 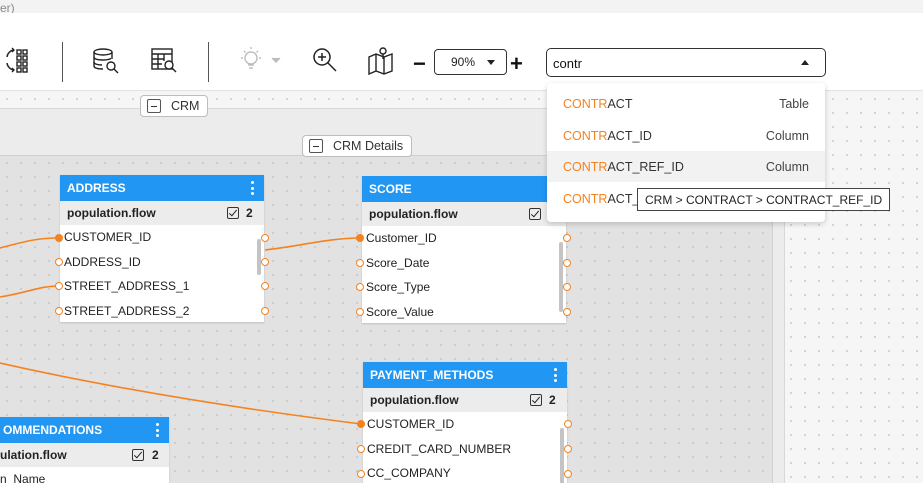 I want to click on column-row: ADDRESS_ID, so click(x=162, y=262).